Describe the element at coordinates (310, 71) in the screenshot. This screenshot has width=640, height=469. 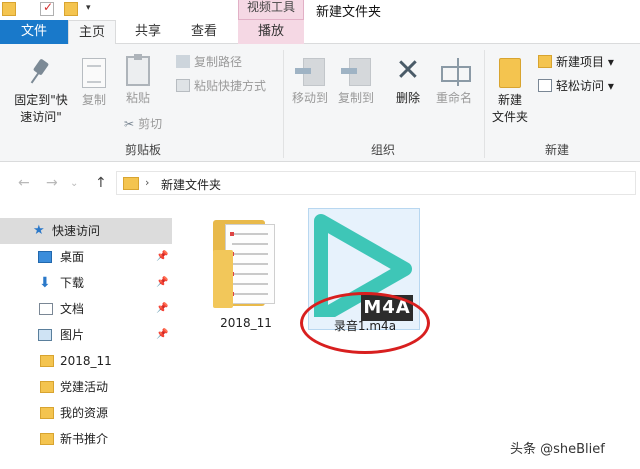
I see `move-to-icon` at that location.